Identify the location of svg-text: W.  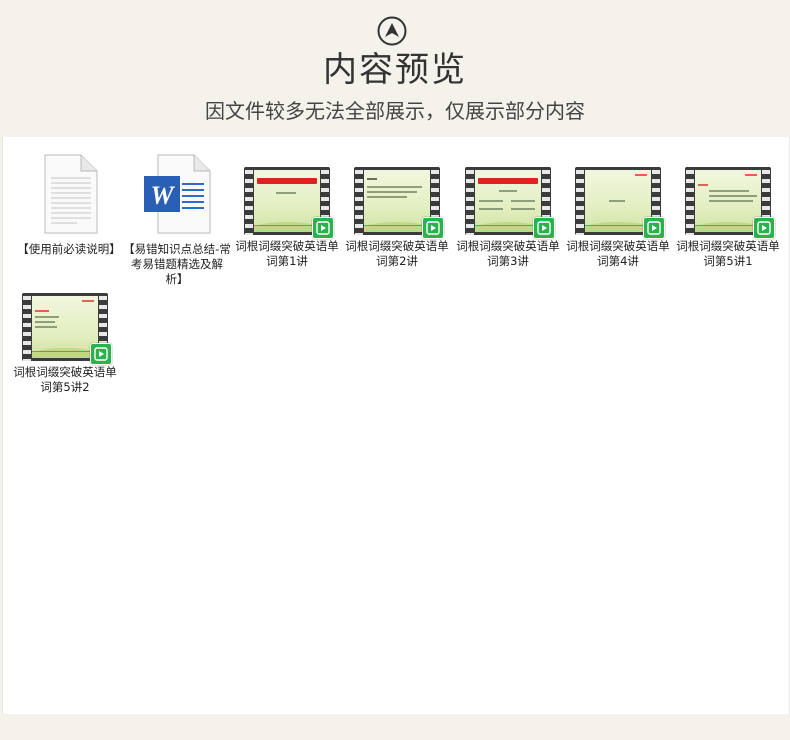
(162, 195).